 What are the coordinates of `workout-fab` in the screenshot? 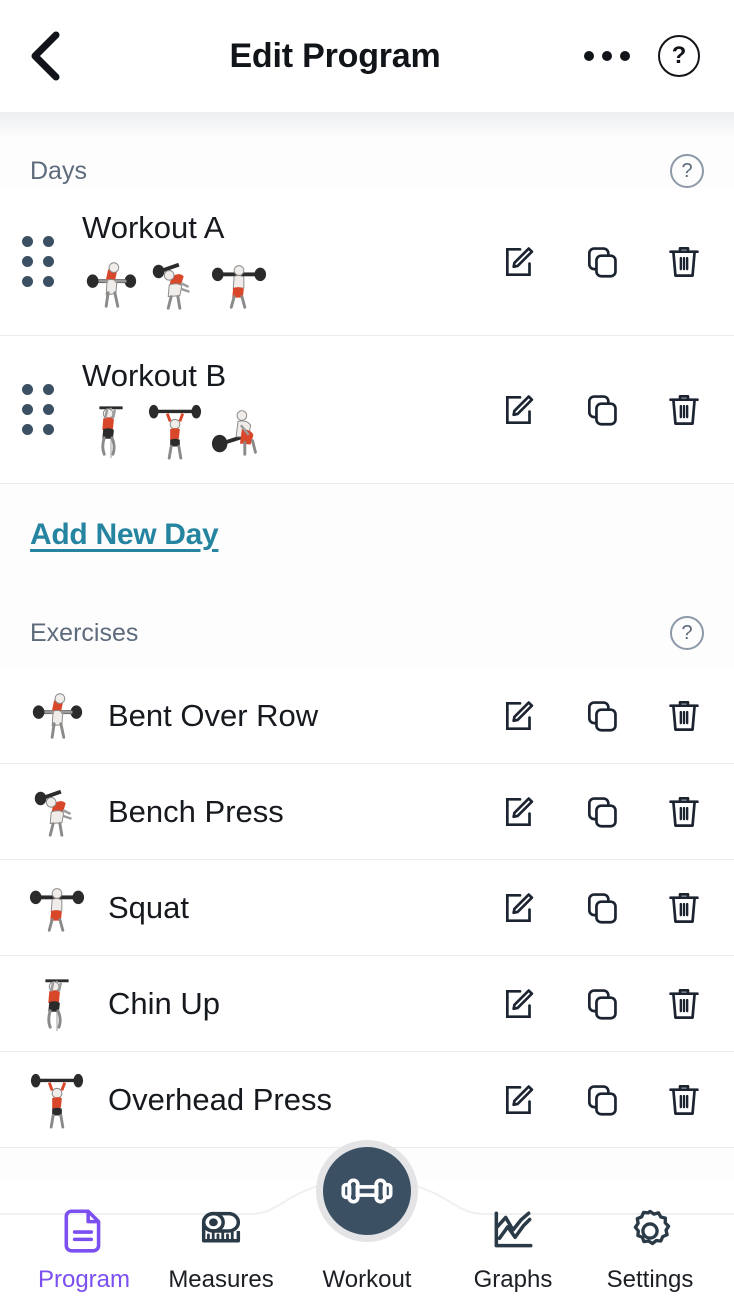 It's located at (367, 1191).